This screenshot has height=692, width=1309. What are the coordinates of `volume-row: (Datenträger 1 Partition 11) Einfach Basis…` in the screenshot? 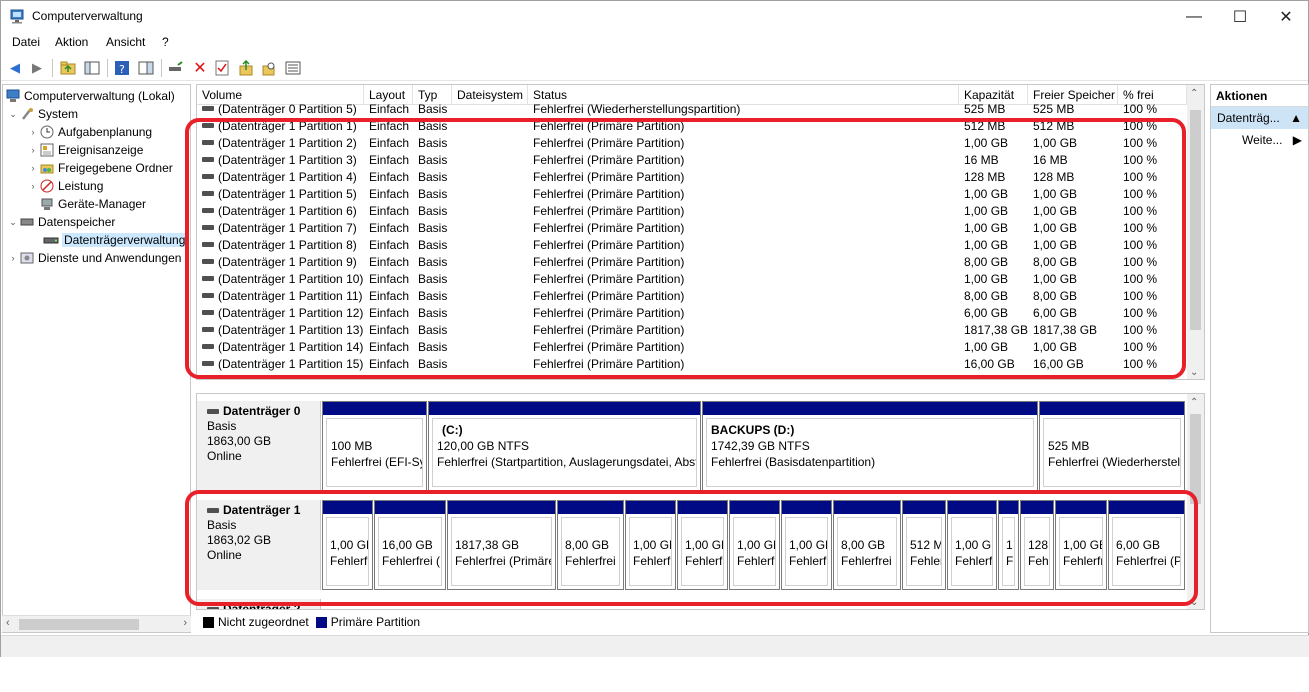 It's located at (692, 296).